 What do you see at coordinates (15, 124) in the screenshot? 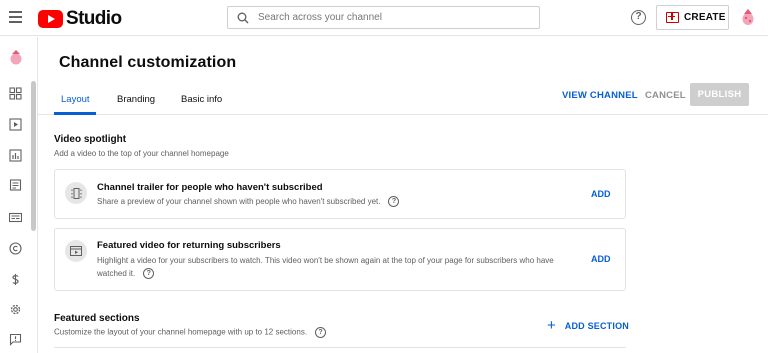
I see `content-icon` at bounding box center [15, 124].